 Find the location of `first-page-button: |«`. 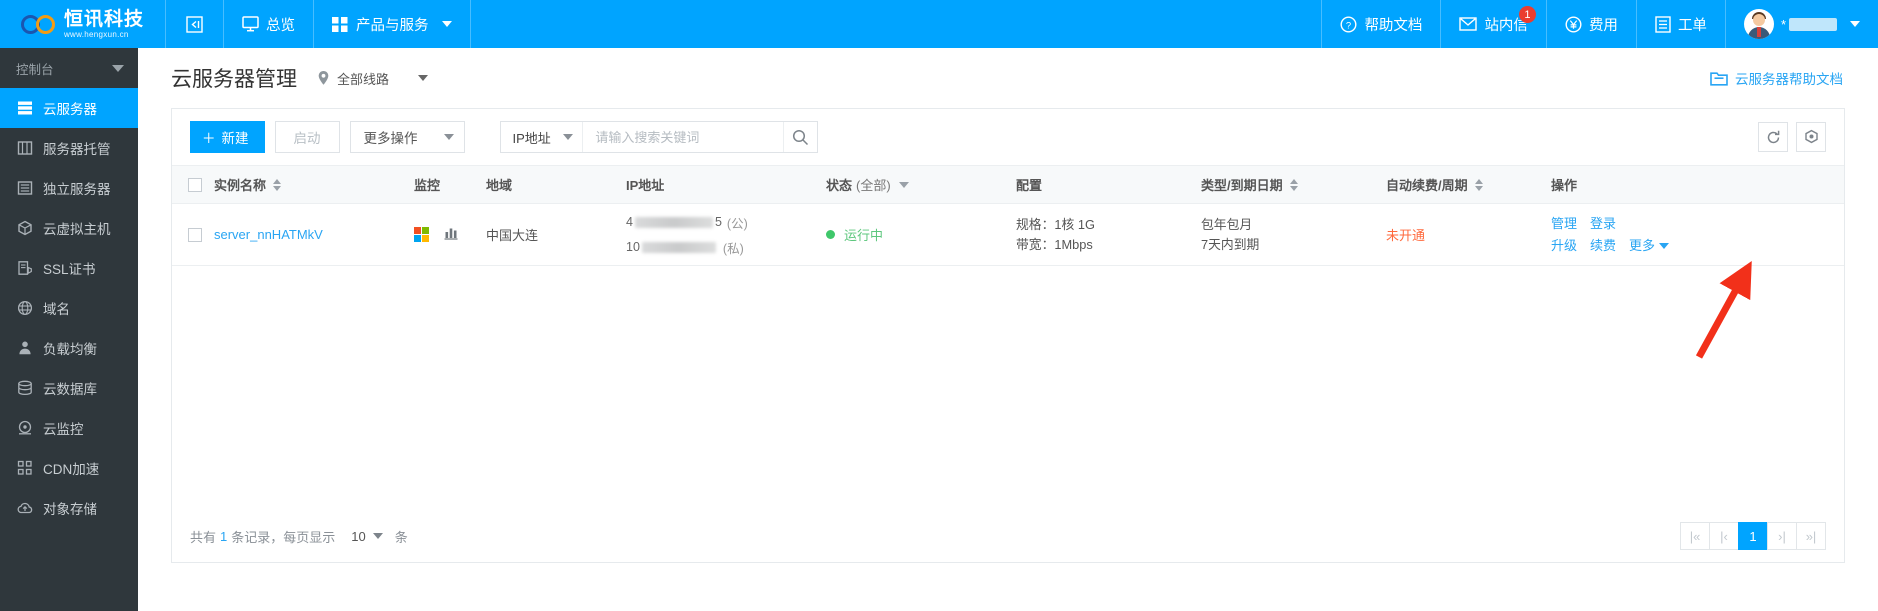

first-page-button: |« is located at coordinates (1695, 536).